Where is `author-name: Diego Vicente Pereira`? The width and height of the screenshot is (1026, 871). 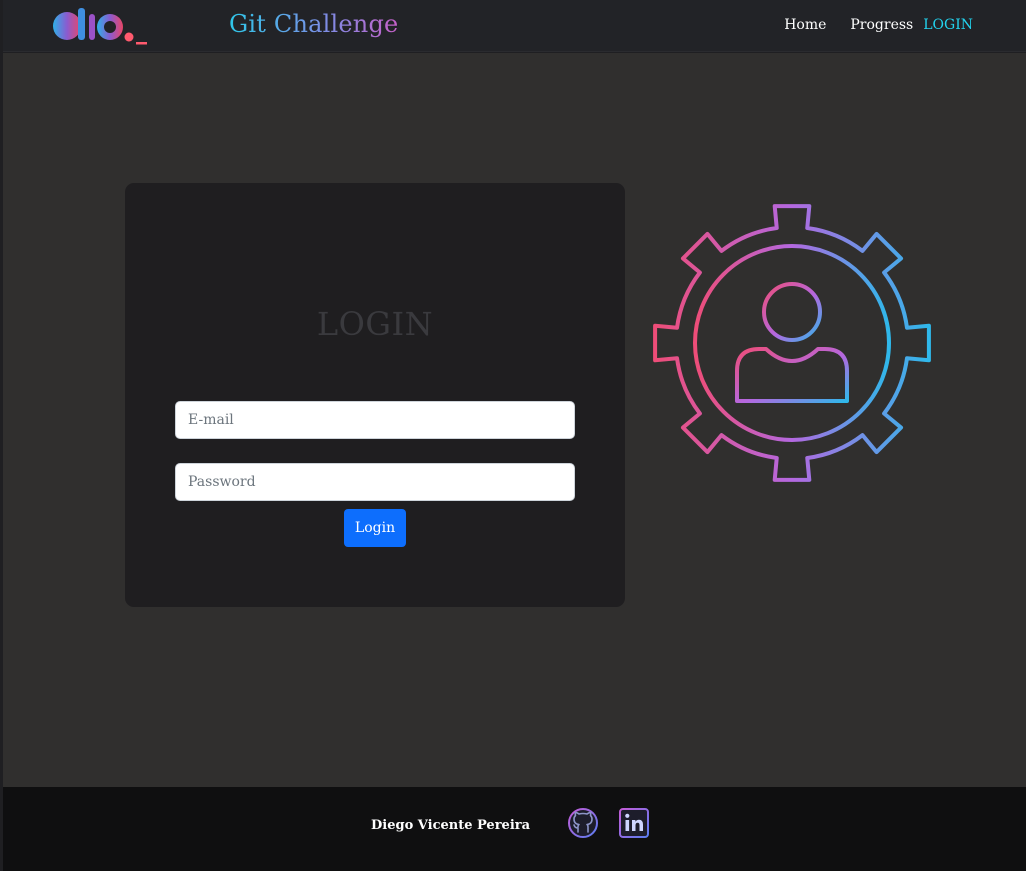 author-name: Diego Vicente Pereira is located at coordinates (451, 825).